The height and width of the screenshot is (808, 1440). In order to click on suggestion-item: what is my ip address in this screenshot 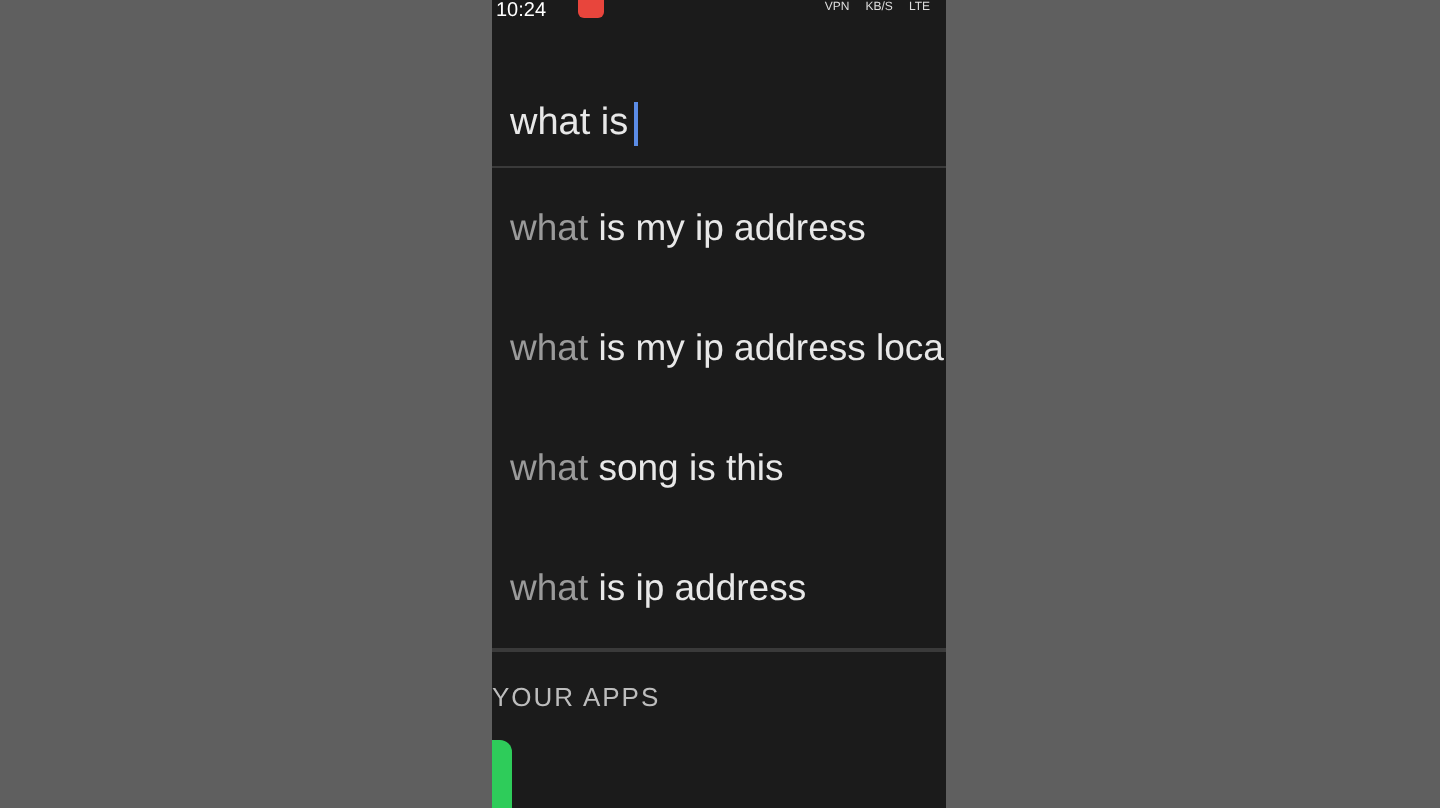, I will do `click(719, 228)`.